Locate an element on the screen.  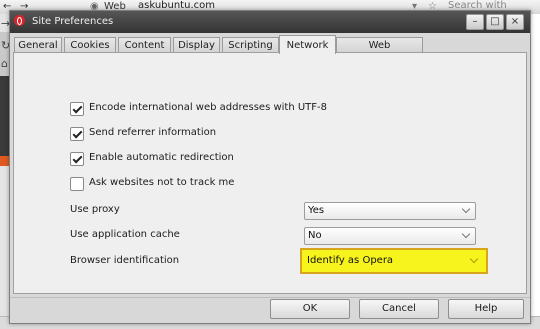
maximize-button: □ is located at coordinates (495, 22).